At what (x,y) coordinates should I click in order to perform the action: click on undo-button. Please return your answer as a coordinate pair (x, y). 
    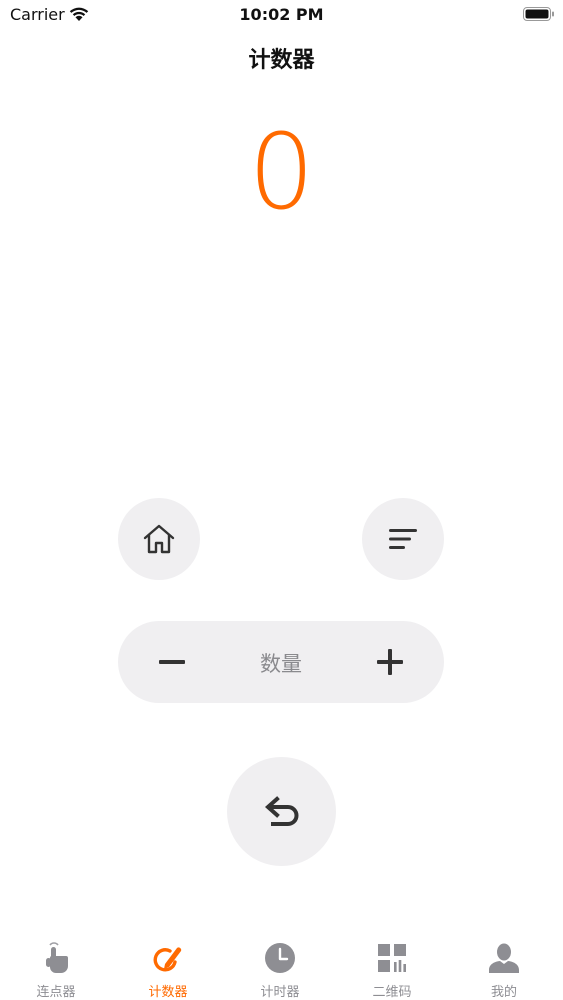
    Looking at the image, I should click on (281, 811).